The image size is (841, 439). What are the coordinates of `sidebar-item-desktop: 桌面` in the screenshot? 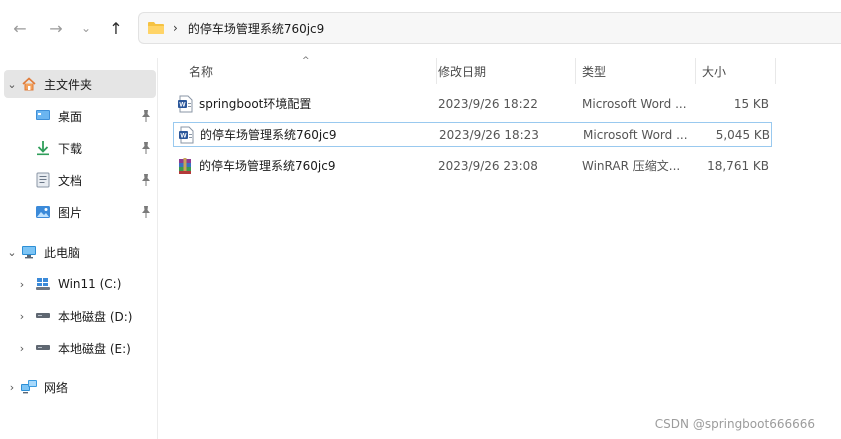 It's located at (80, 116).